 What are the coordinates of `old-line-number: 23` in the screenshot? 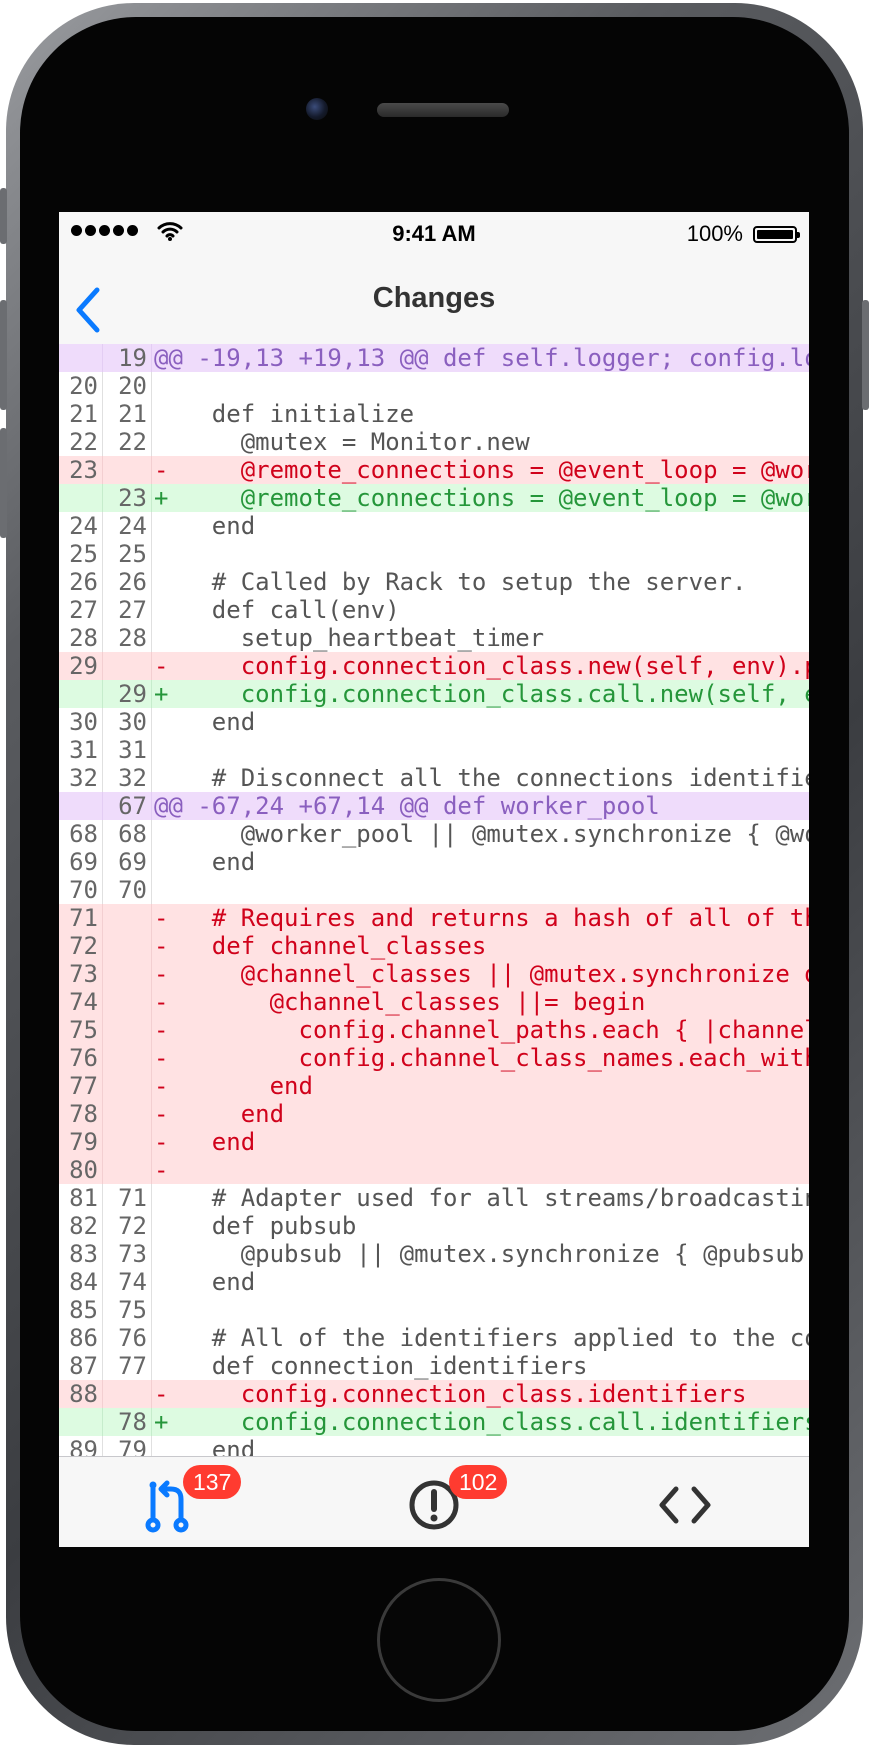 It's located at (81, 470).